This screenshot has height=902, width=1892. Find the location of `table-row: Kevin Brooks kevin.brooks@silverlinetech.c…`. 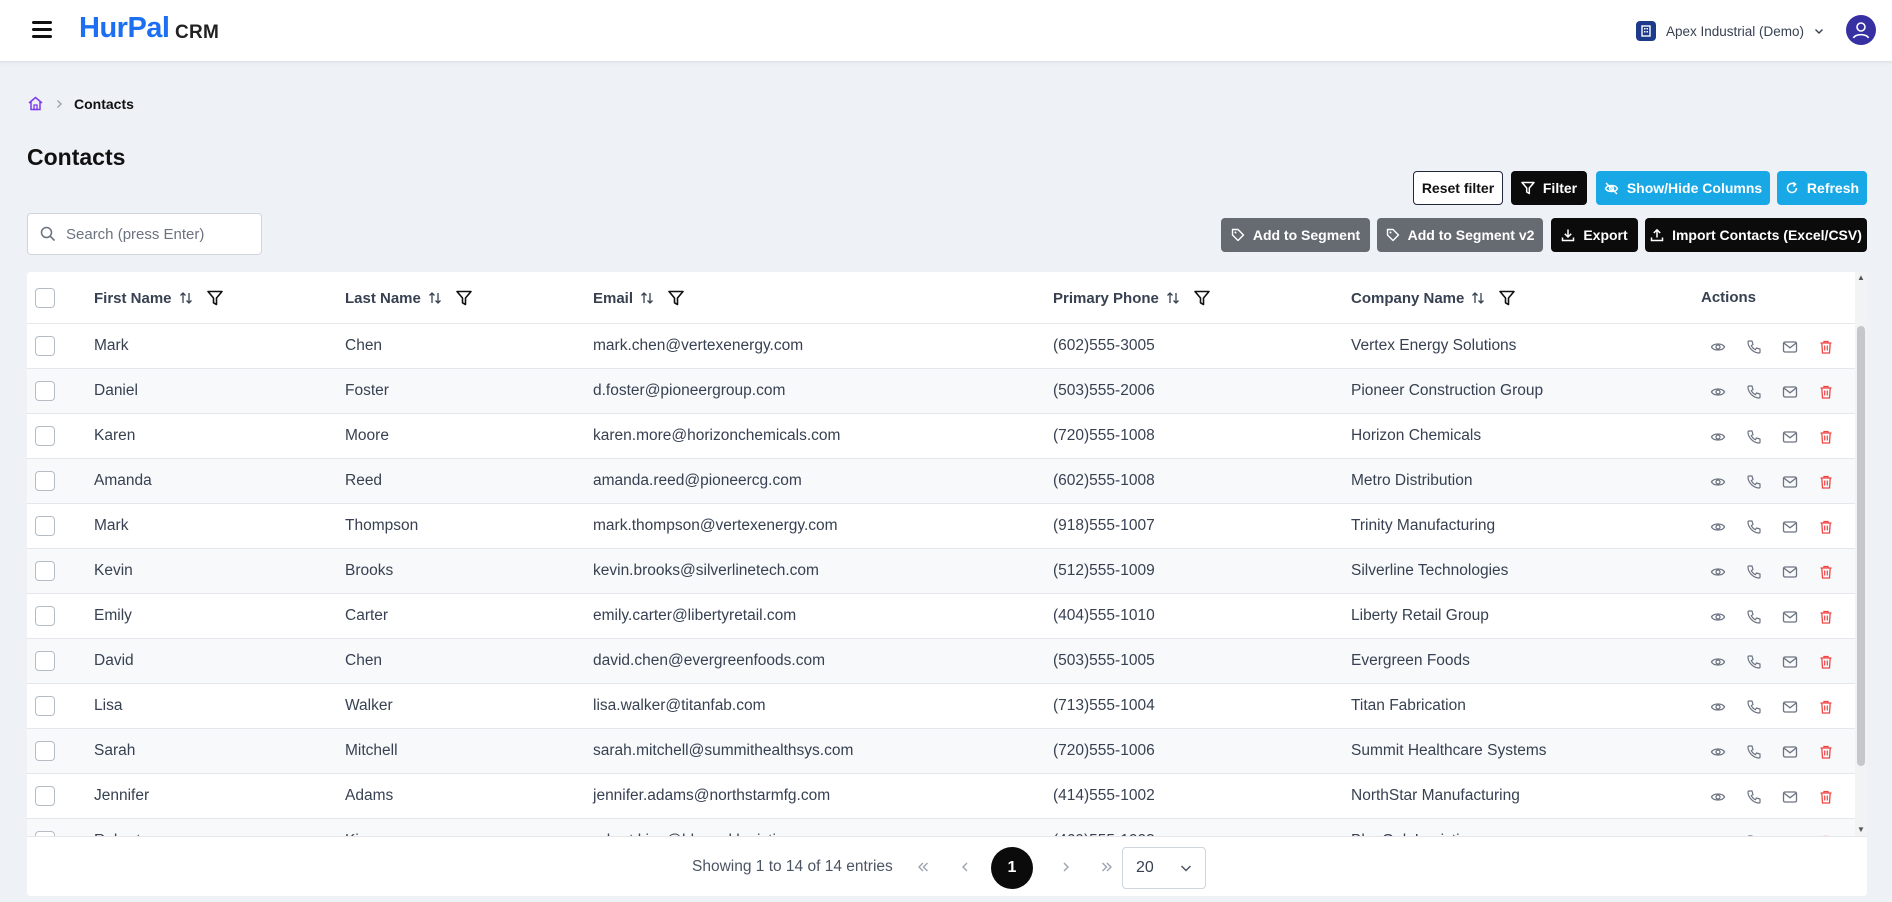

table-row: Kevin Brooks kevin.brooks@silverlinetech.c… is located at coordinates (941, 571).